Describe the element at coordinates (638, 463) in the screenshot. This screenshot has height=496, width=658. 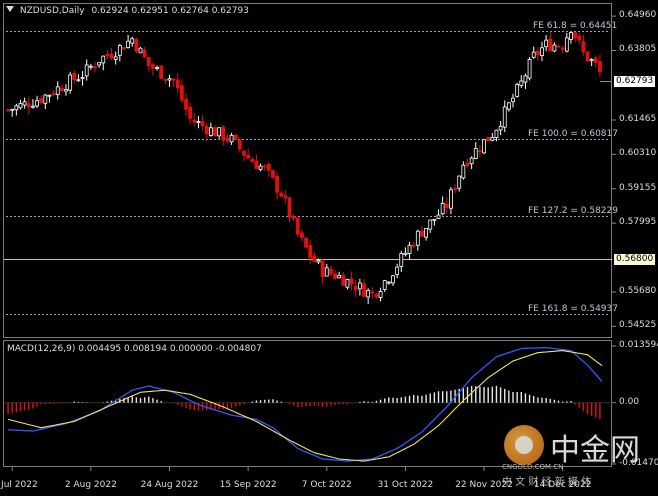
I see `macd-tick-label: -0.014703` at that location.